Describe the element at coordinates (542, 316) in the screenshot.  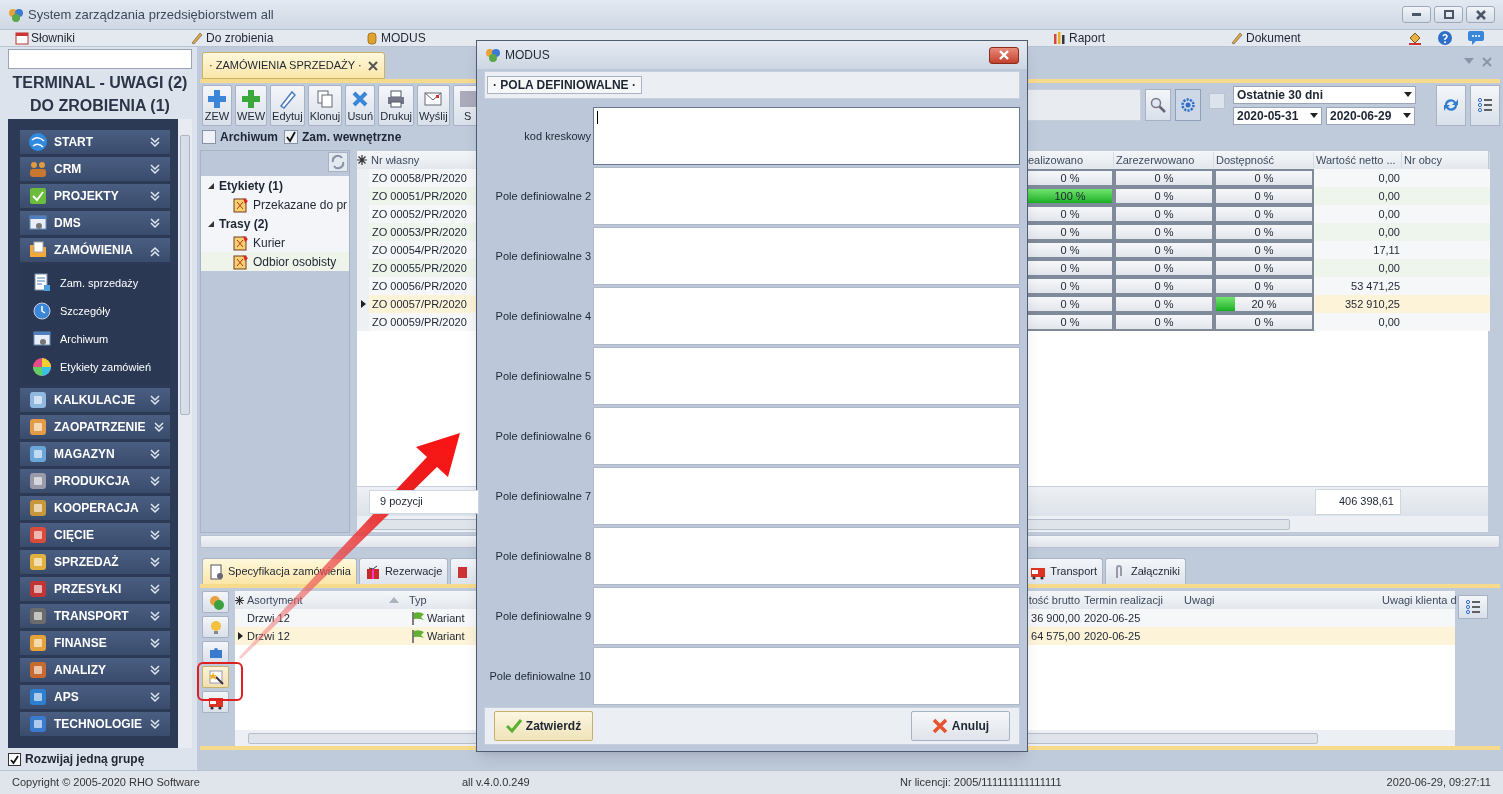
I see `field-label: Pole definiowalne 4` at that location.